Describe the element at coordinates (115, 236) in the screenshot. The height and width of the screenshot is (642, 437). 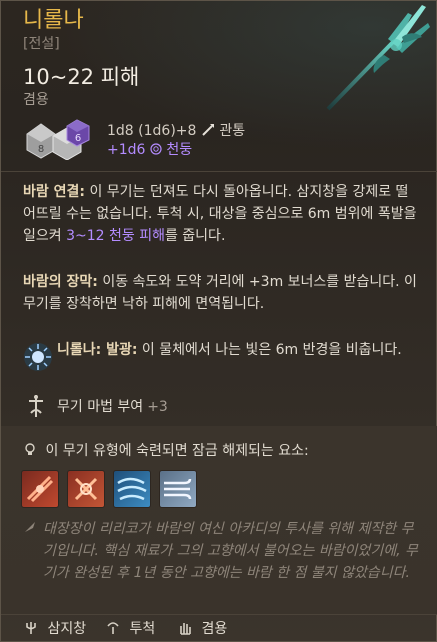
I see `ability-highlight: 3~12 천둥 피해` at that location.